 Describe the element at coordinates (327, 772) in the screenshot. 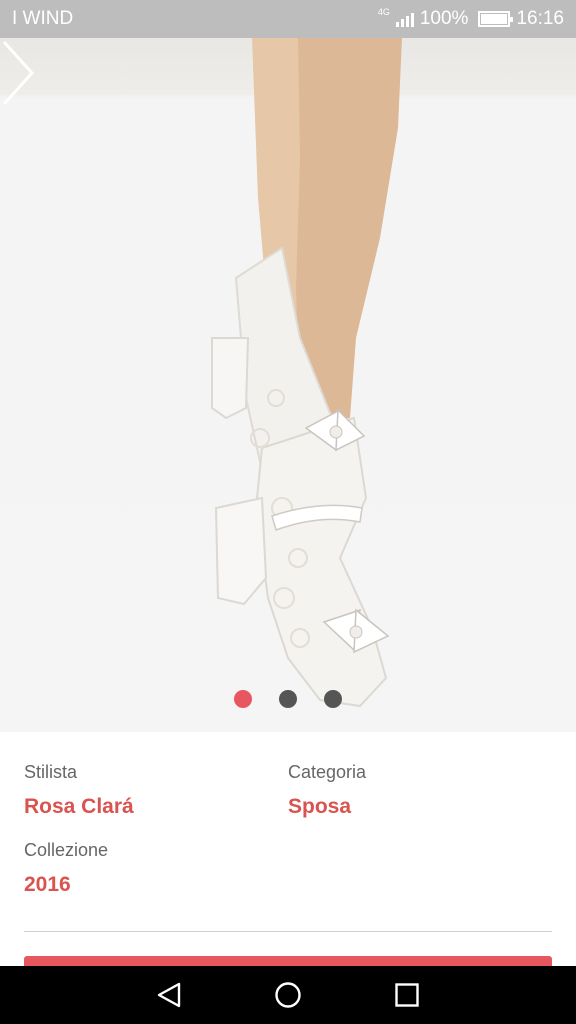

I see `category-label: Categoria` at that location.